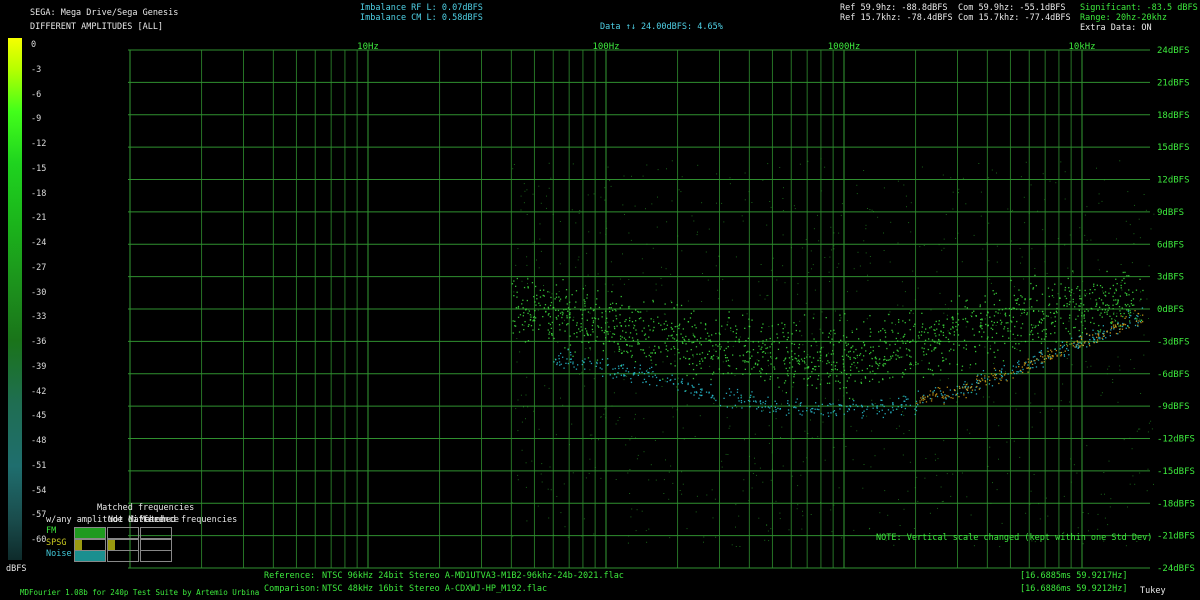 This screenshot has height=600, width=1200. What do you see at coordinates (39, 342) in the screenshot?
I see `colorbar-tick: -36` at bounding box center [39, 342].